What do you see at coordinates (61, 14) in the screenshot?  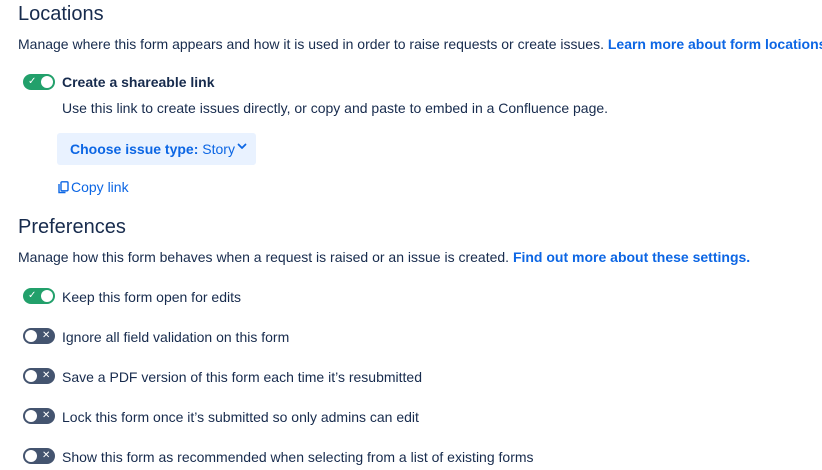 I see `locations-heading: Locations` at bounding box center [61, 14].